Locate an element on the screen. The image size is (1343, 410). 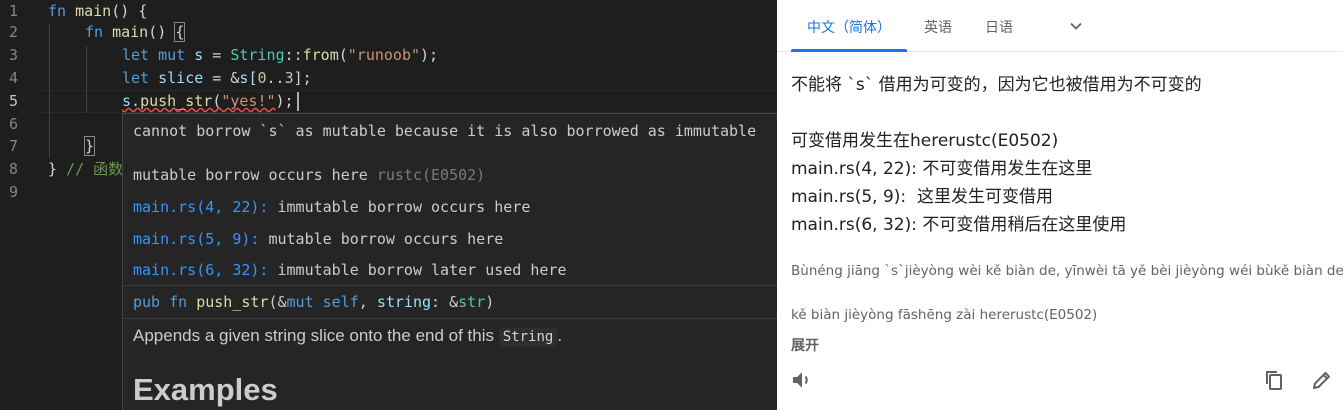
code-line-5: s.push_str("yes!"); is located at coordinates (208, 101).